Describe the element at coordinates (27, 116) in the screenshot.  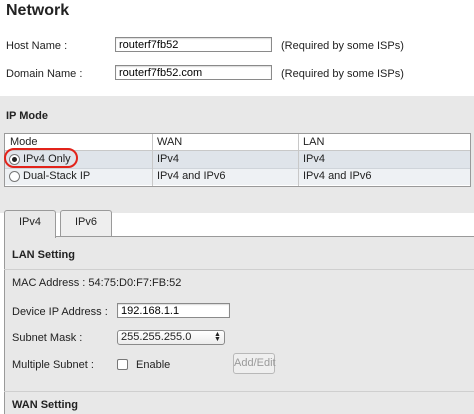
I see `ip-mode-title: IP Mode` at that location.